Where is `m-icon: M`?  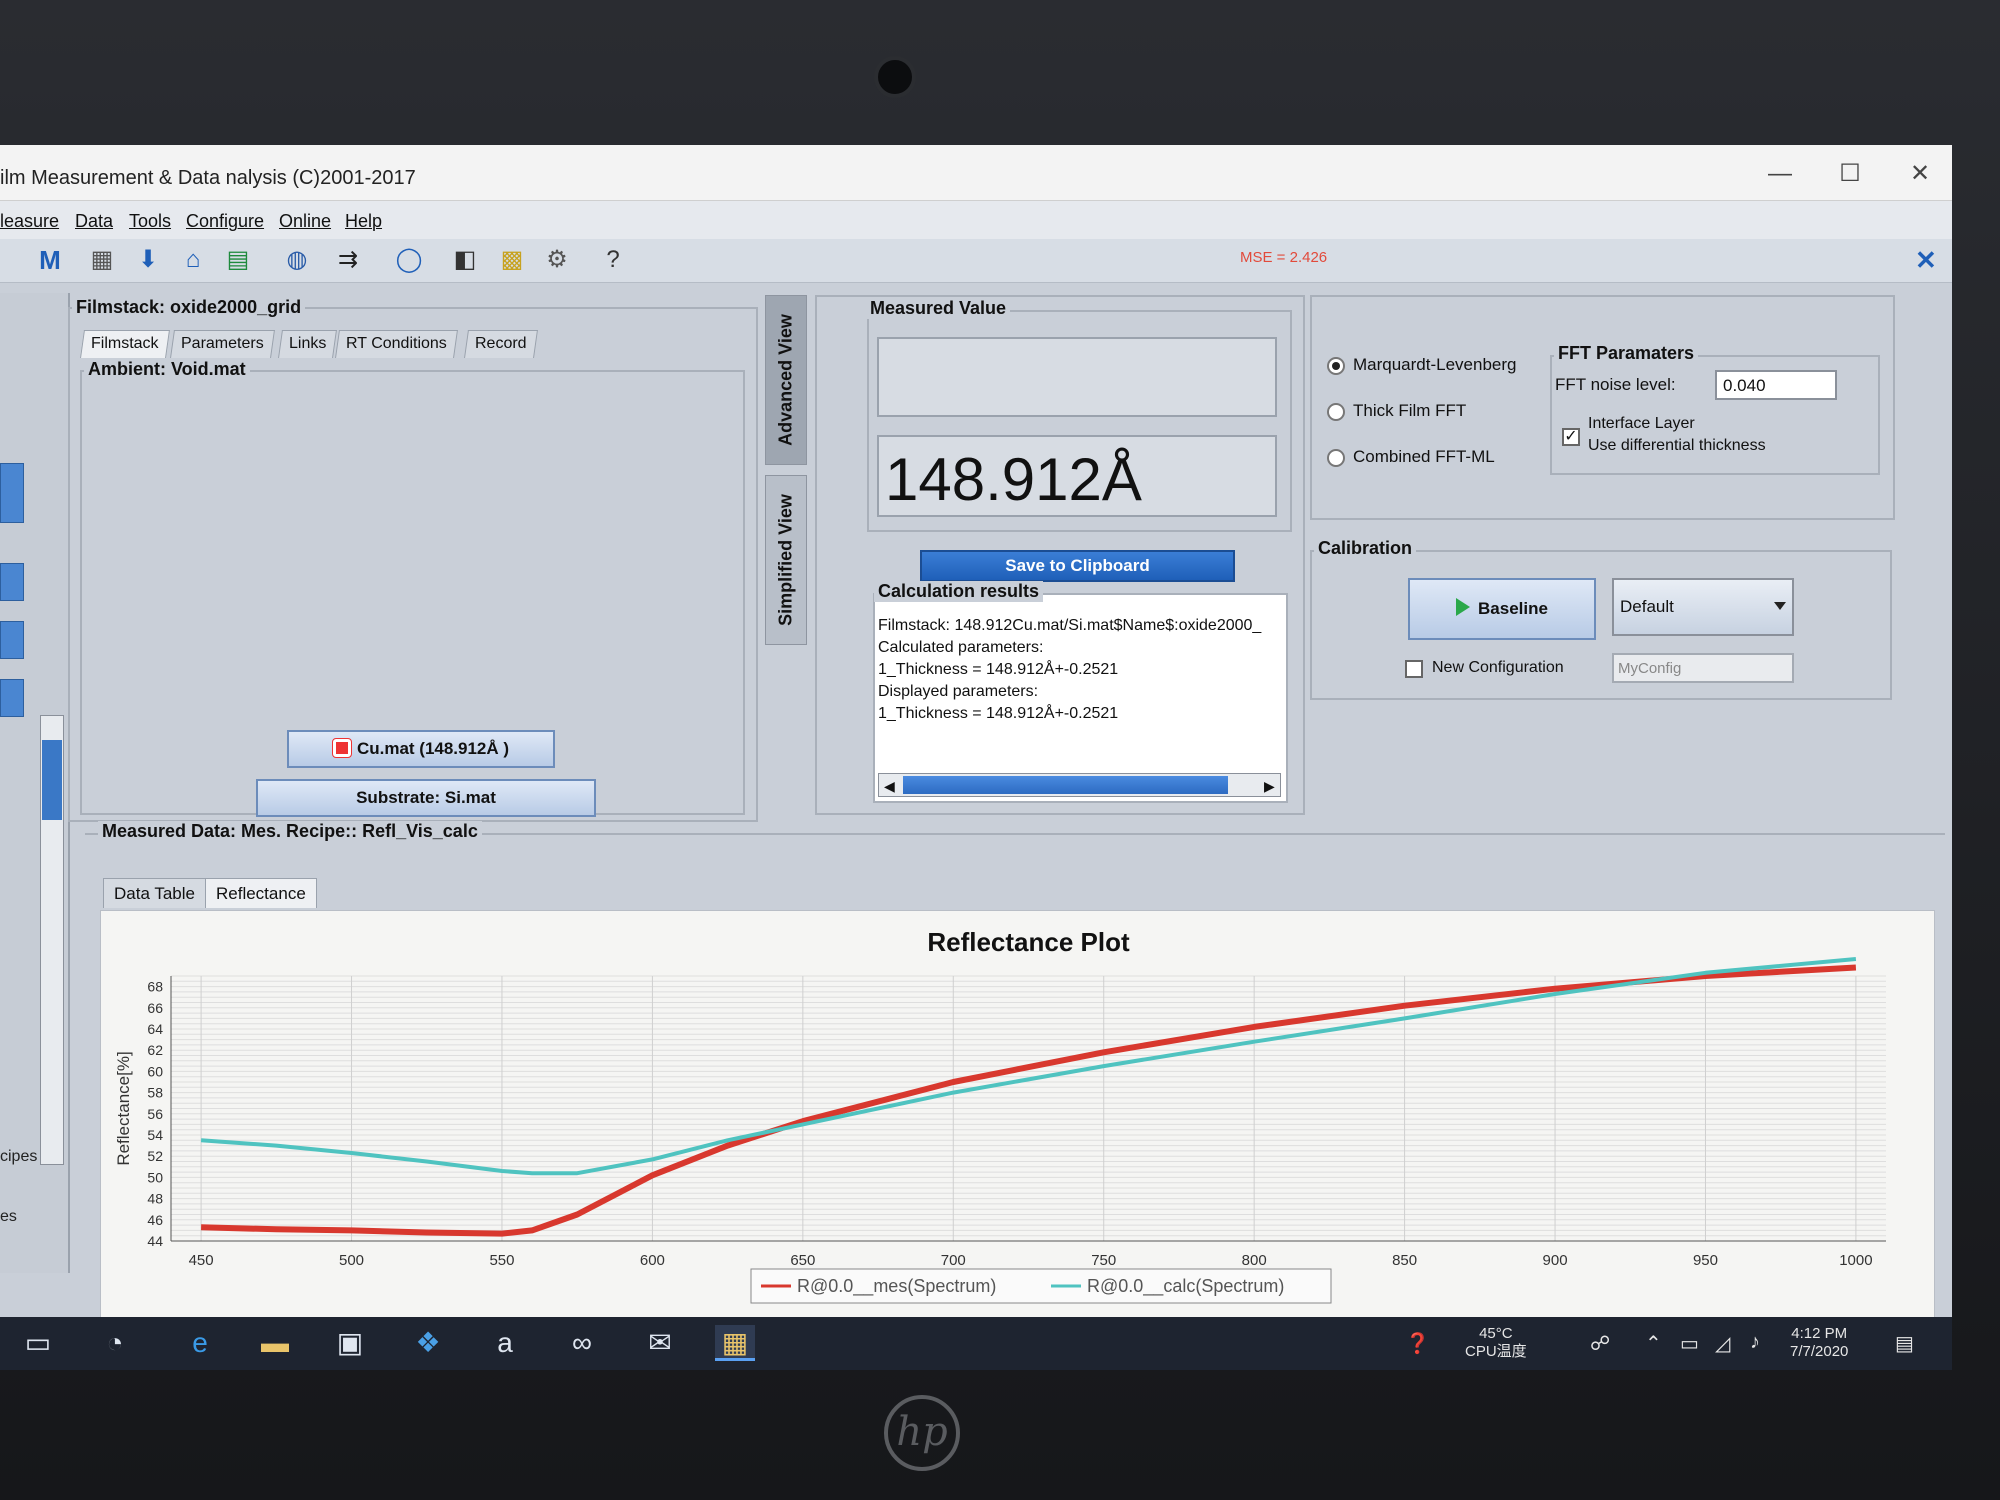
m-icon: M is located at coordinates (50, 260).